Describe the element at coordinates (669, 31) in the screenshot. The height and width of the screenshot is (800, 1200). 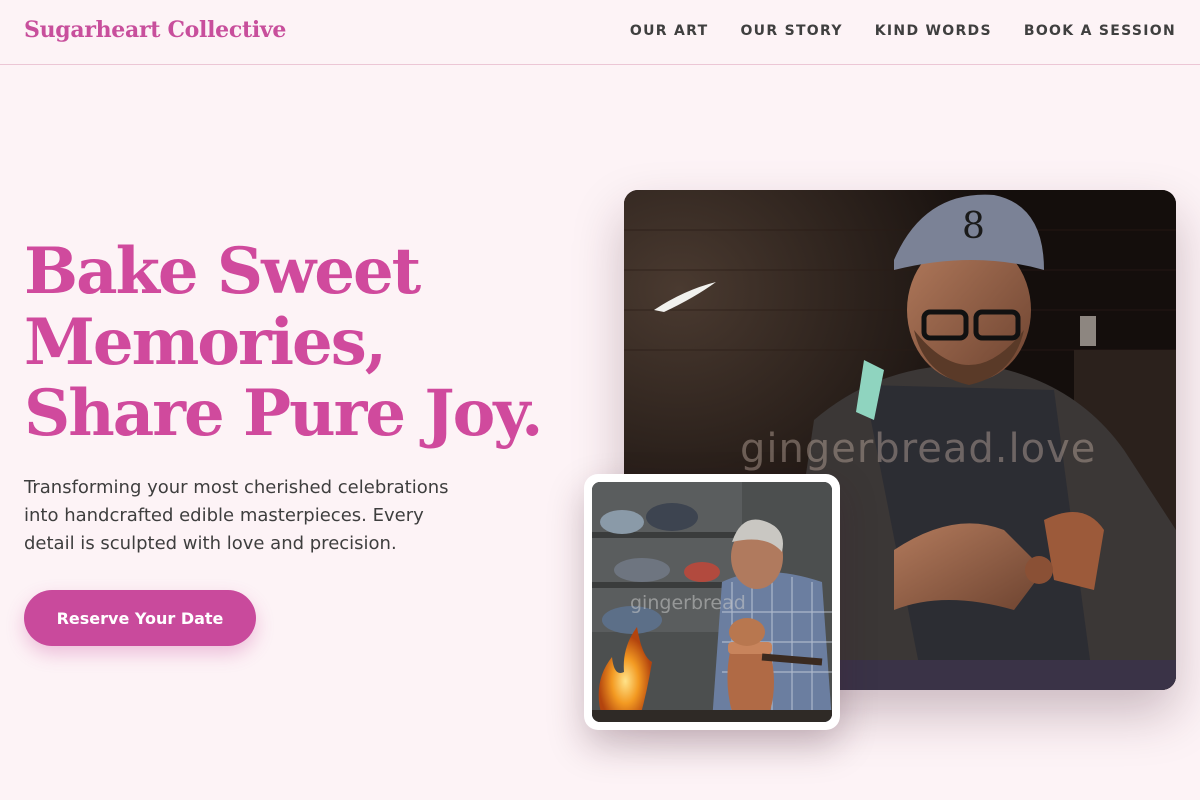
I see `nav-our-art: OUR ART` at that location.